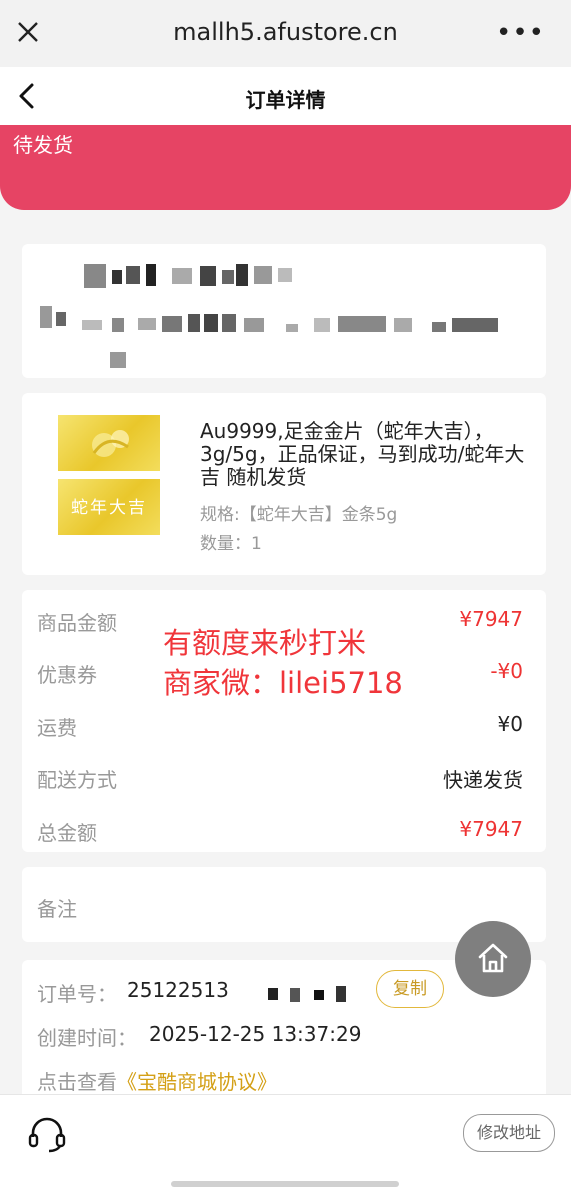 The image size is (571, 1192). I want to click on order-number-value: 25122513, so click(178, 990).